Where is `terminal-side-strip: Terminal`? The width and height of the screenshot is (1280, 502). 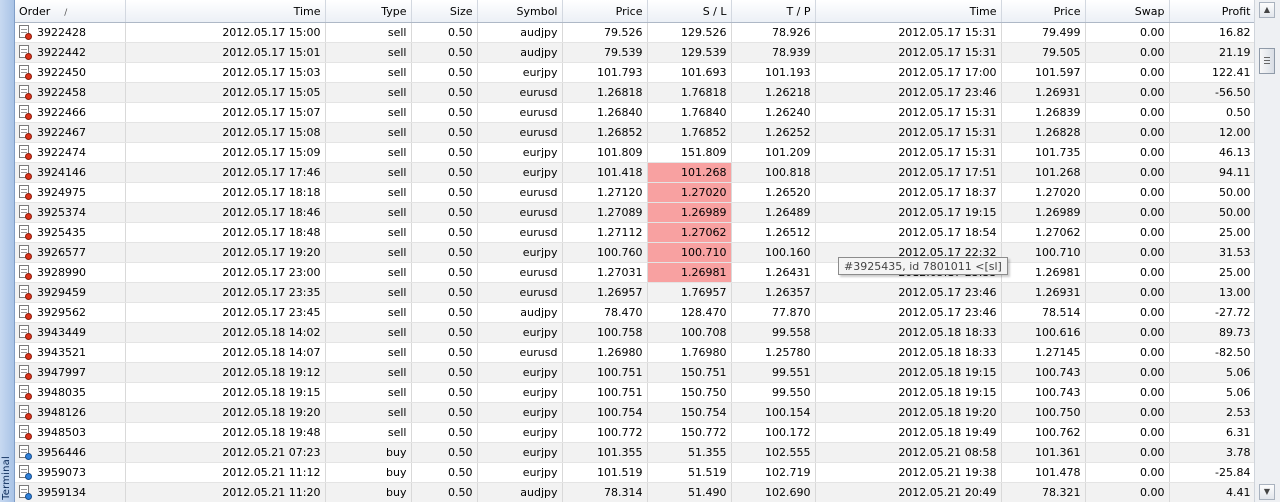
terminal-side-strip: Terminal is located at coordinates (7, 251).